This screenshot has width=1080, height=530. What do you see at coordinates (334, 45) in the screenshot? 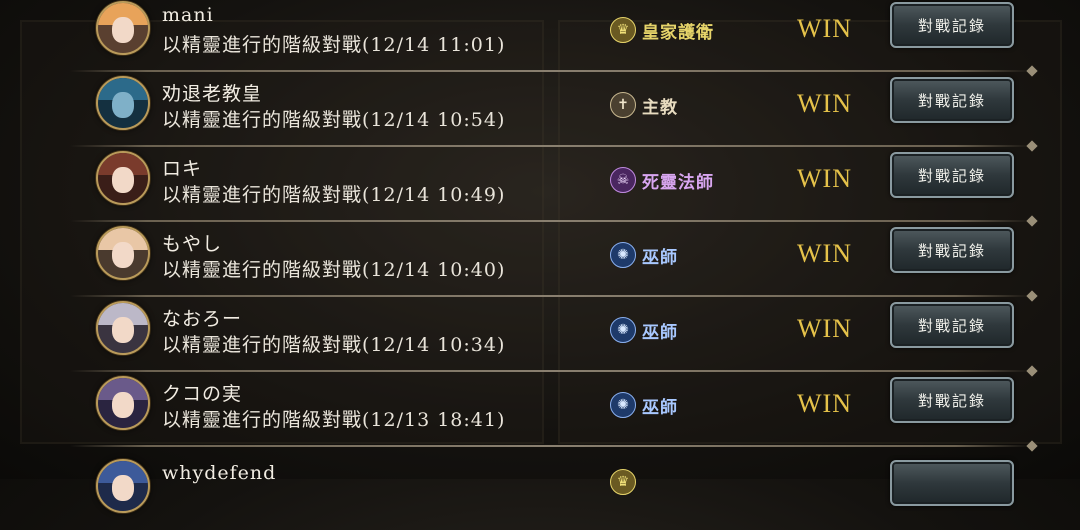
I see `match-description: 以精靈進行的階級對戰(12/14 11:01)` at bounding box center [334, 45].